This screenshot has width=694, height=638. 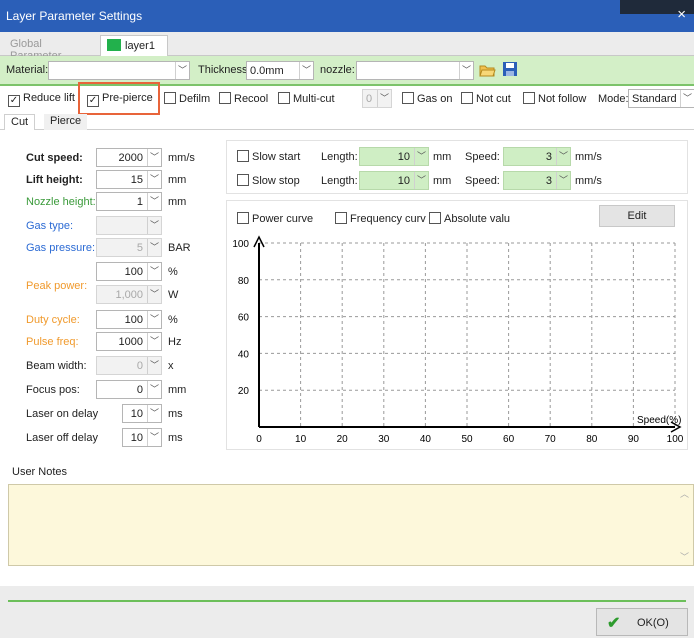 I want to click on recool-checkbox: Recool, so click(x=243, y=98).